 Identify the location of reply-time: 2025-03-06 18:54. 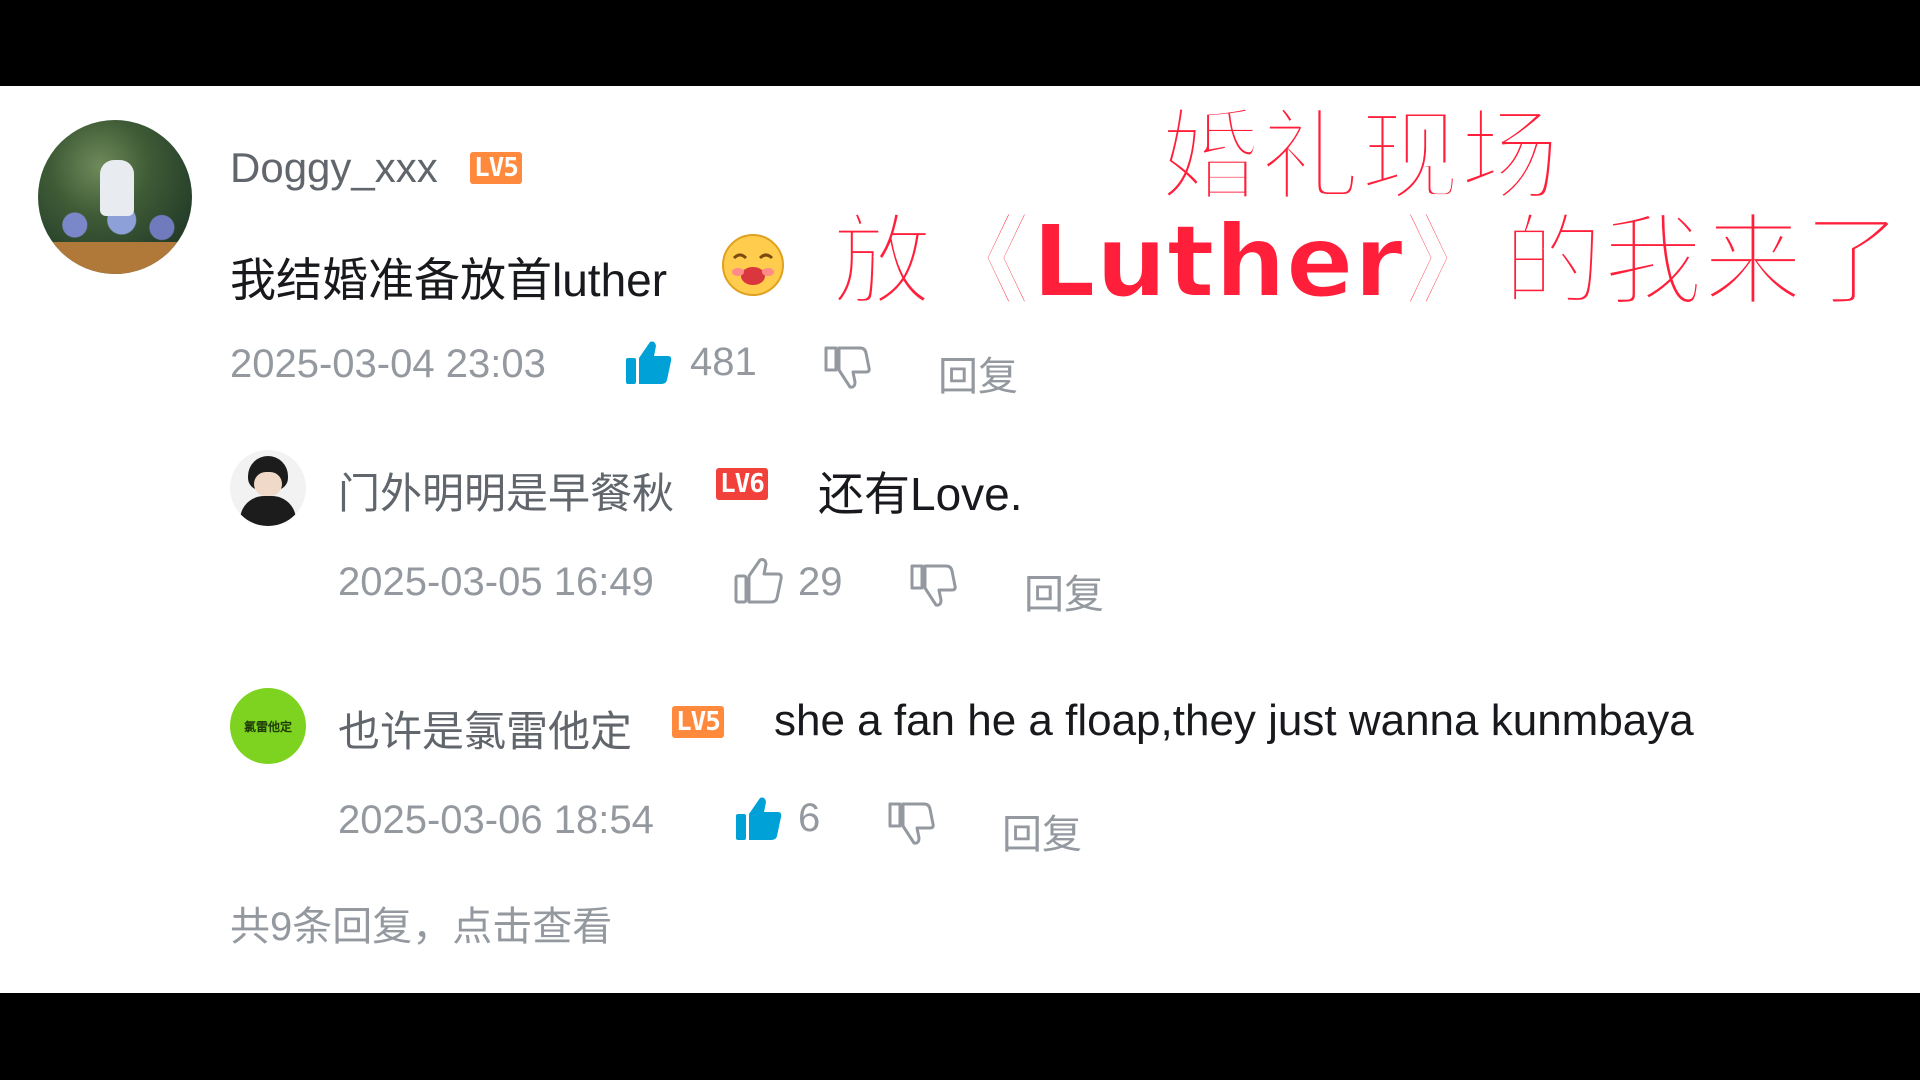
(496, 820).